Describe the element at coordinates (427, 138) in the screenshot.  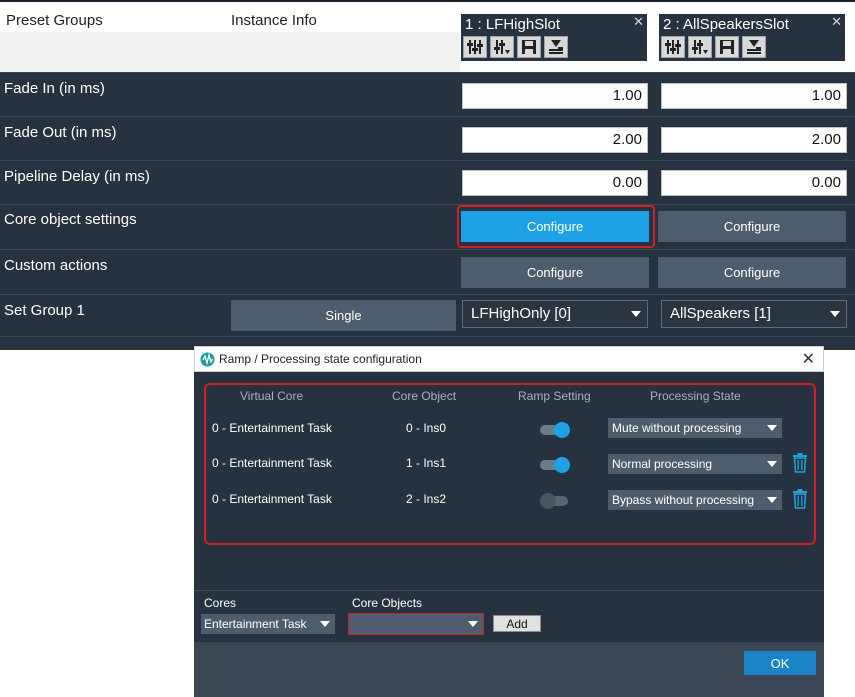
I see `row-fade-out: Fade Out (in ms) 2.00 2.00` at that location.